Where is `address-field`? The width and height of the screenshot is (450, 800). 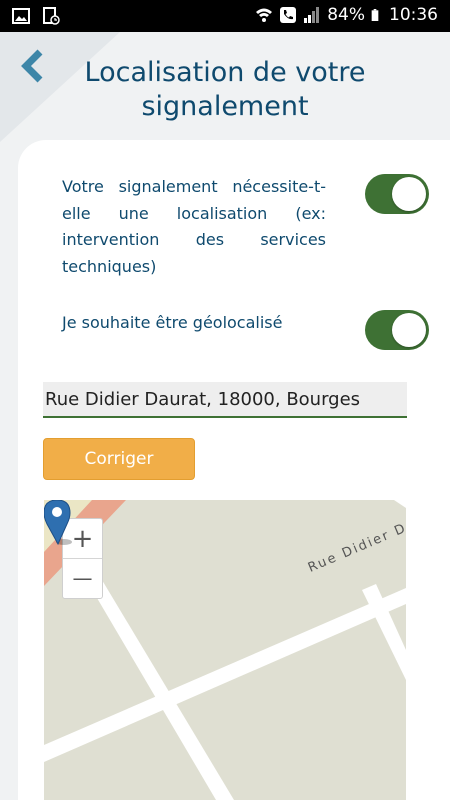 address-field is located at coordinates (225, 400).